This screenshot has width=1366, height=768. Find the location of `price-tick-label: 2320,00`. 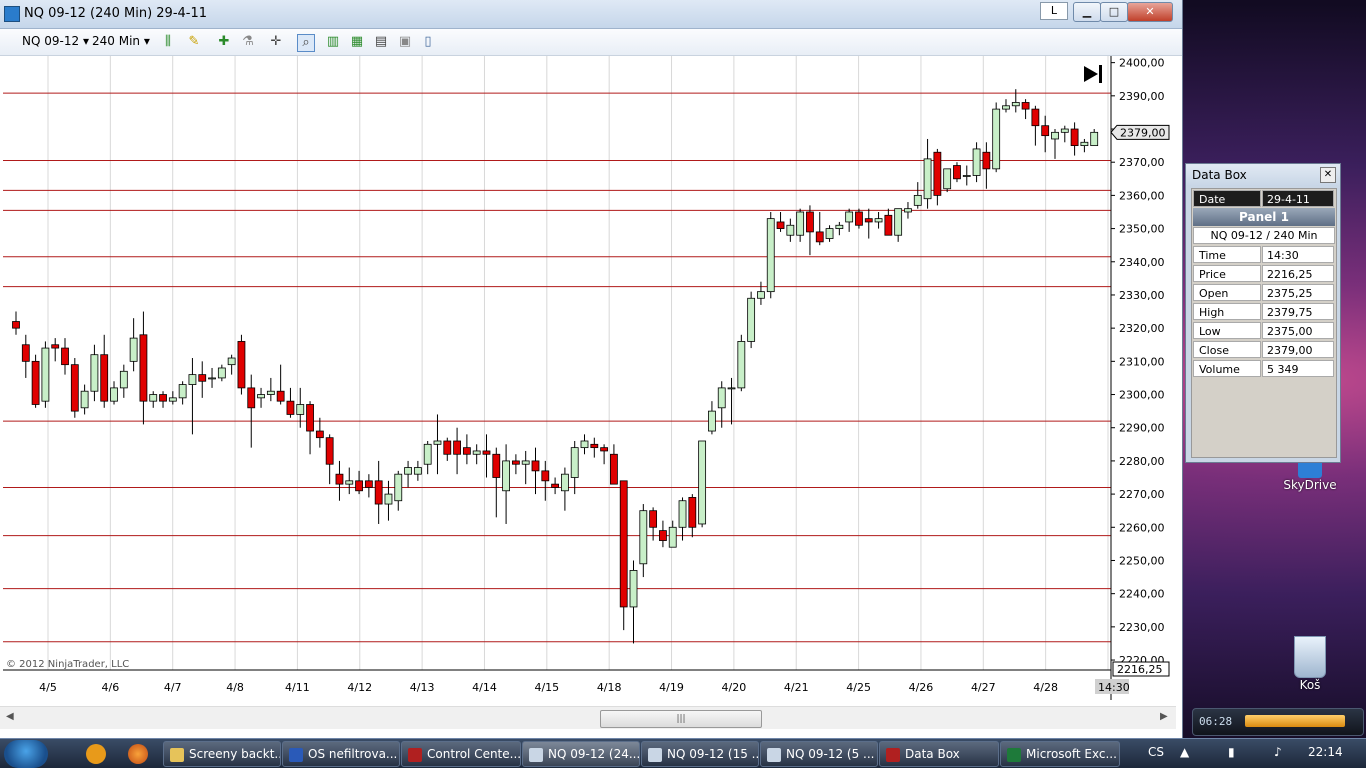

price-tick-label: 2320,00 is located at coordinates (1142, 328).